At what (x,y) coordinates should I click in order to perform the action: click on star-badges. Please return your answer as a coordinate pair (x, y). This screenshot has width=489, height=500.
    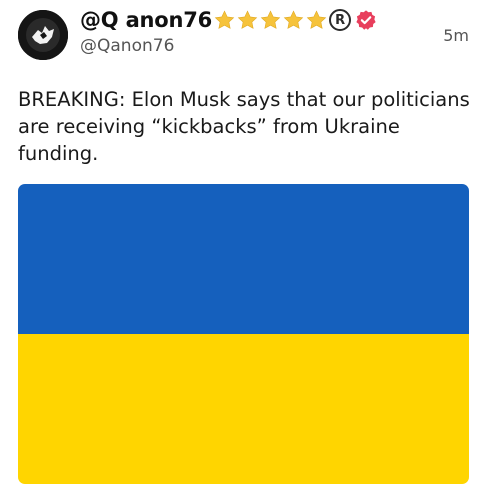
    Looking at the image, I should click on (270, 20).